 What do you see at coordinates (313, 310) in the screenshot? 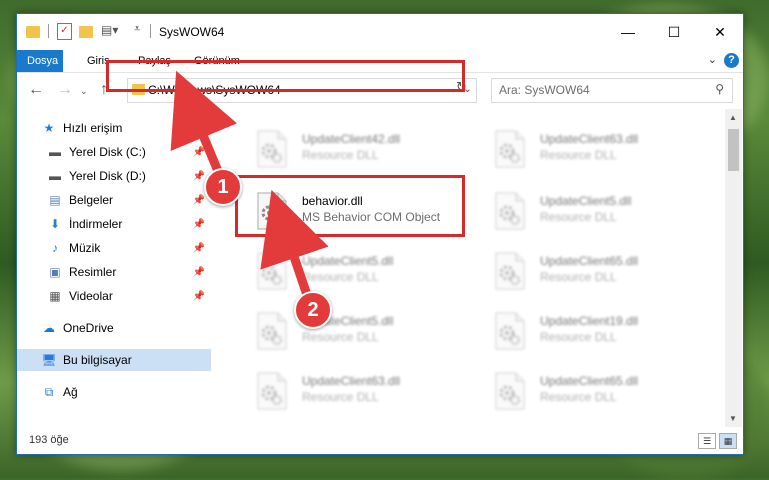
I see `step-2-badge: 2` at bounding box center [313, 310].